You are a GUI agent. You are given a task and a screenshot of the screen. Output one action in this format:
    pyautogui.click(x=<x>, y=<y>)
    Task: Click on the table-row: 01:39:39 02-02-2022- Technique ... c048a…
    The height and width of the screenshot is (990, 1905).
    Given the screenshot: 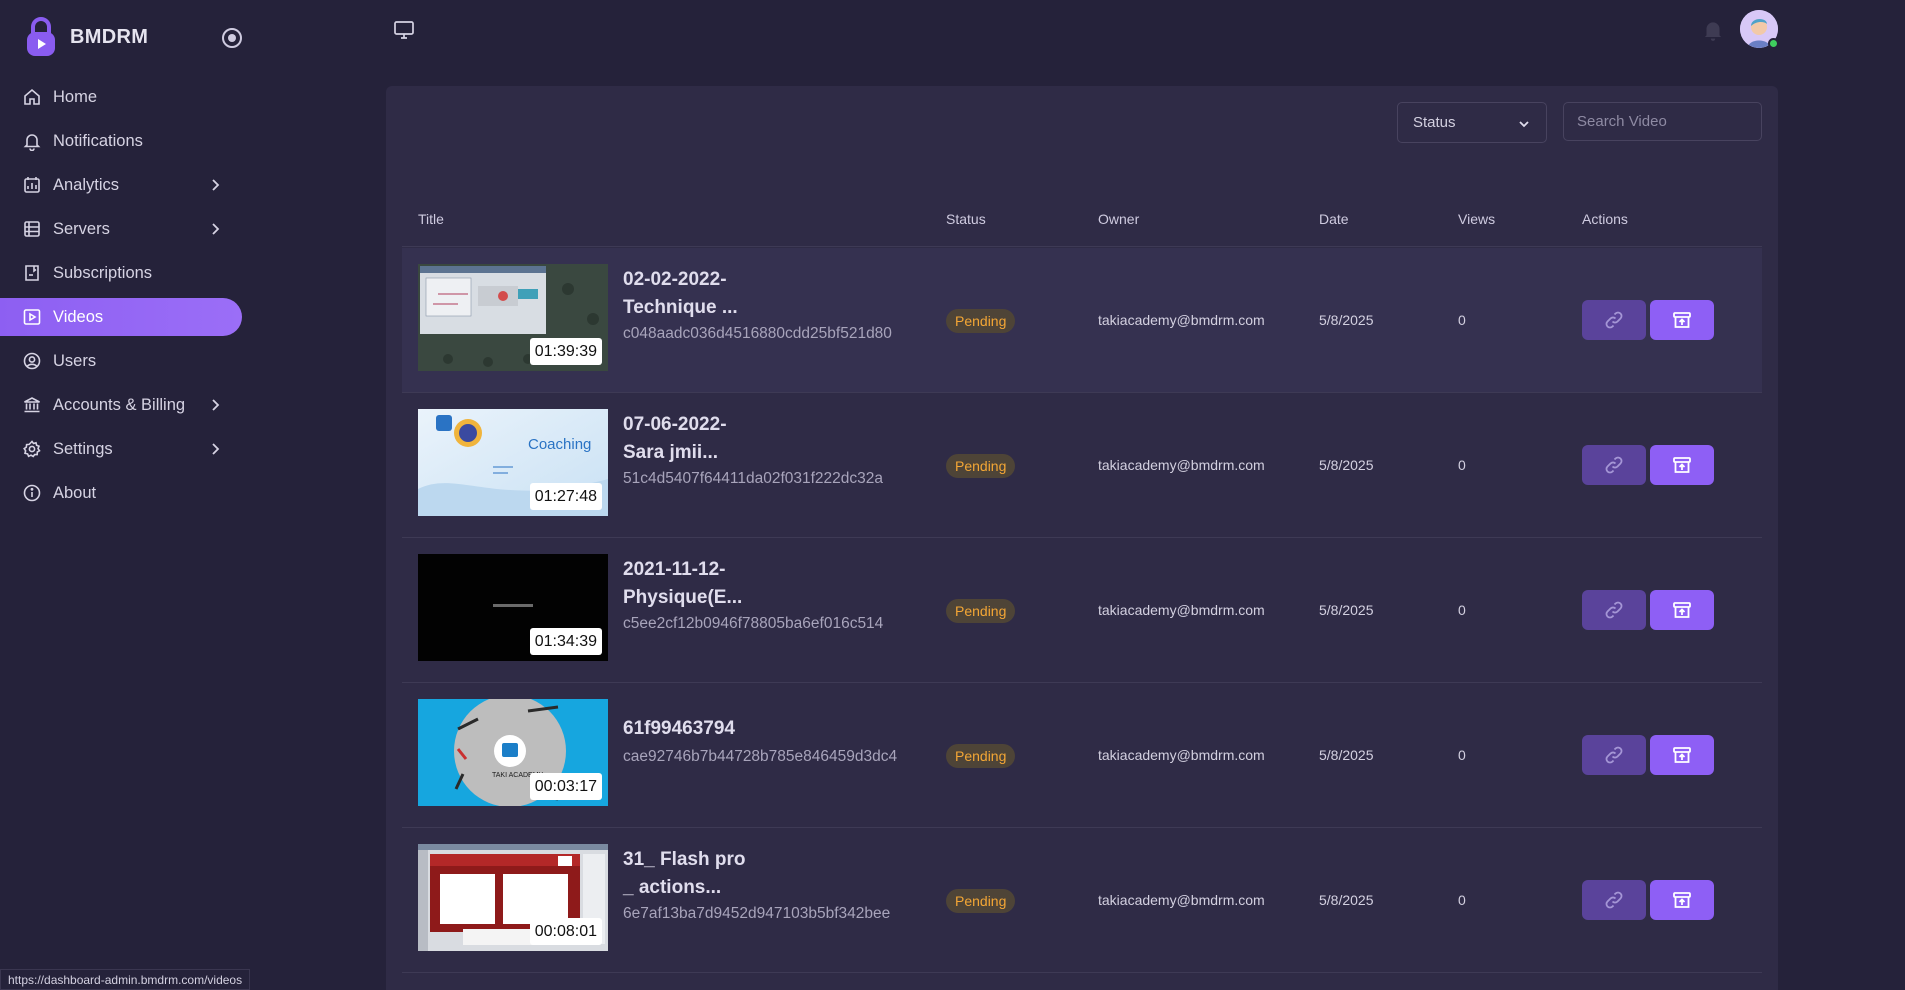 What is the action you would take?
    pyautogui.click(x=1082, y=320)
    